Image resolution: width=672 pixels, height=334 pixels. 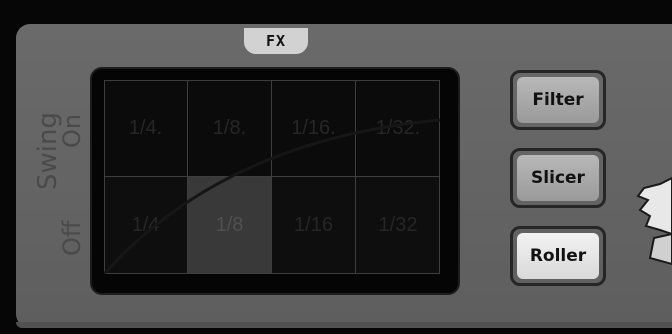 I want to click on filter-button: Filter, so click(x=558, y=100).